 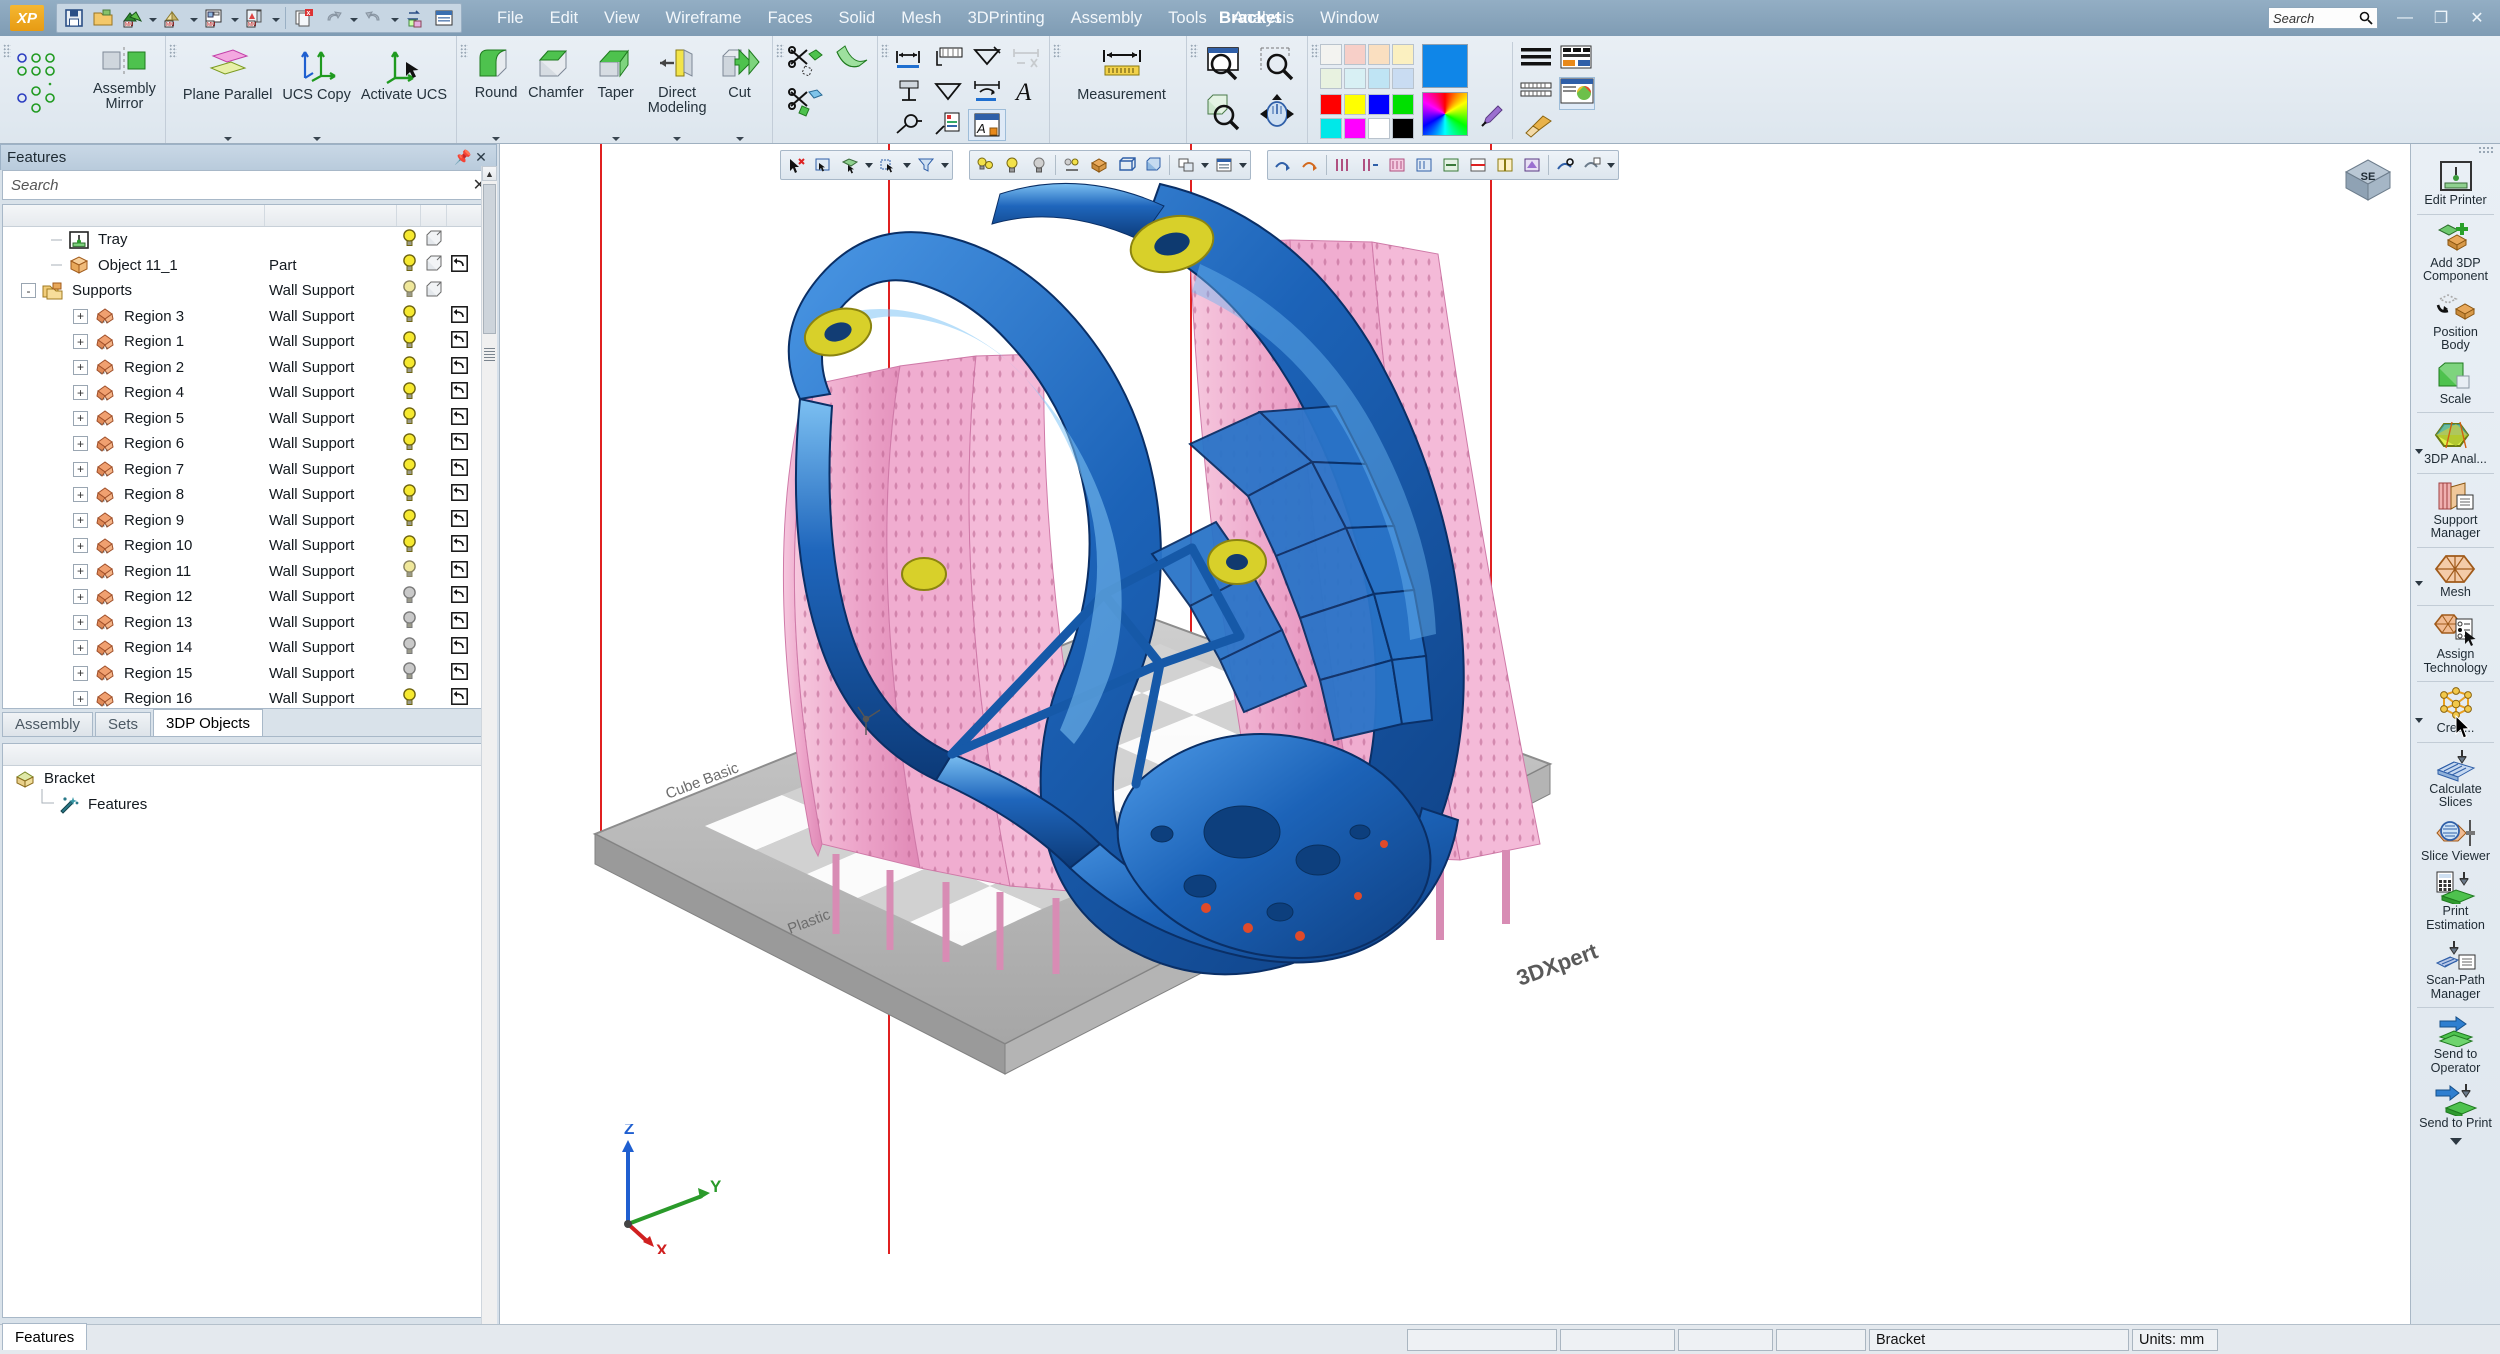 I want to click on sidebar-item-assign-technology: Assign Technology, so click(x=2455, y=643).